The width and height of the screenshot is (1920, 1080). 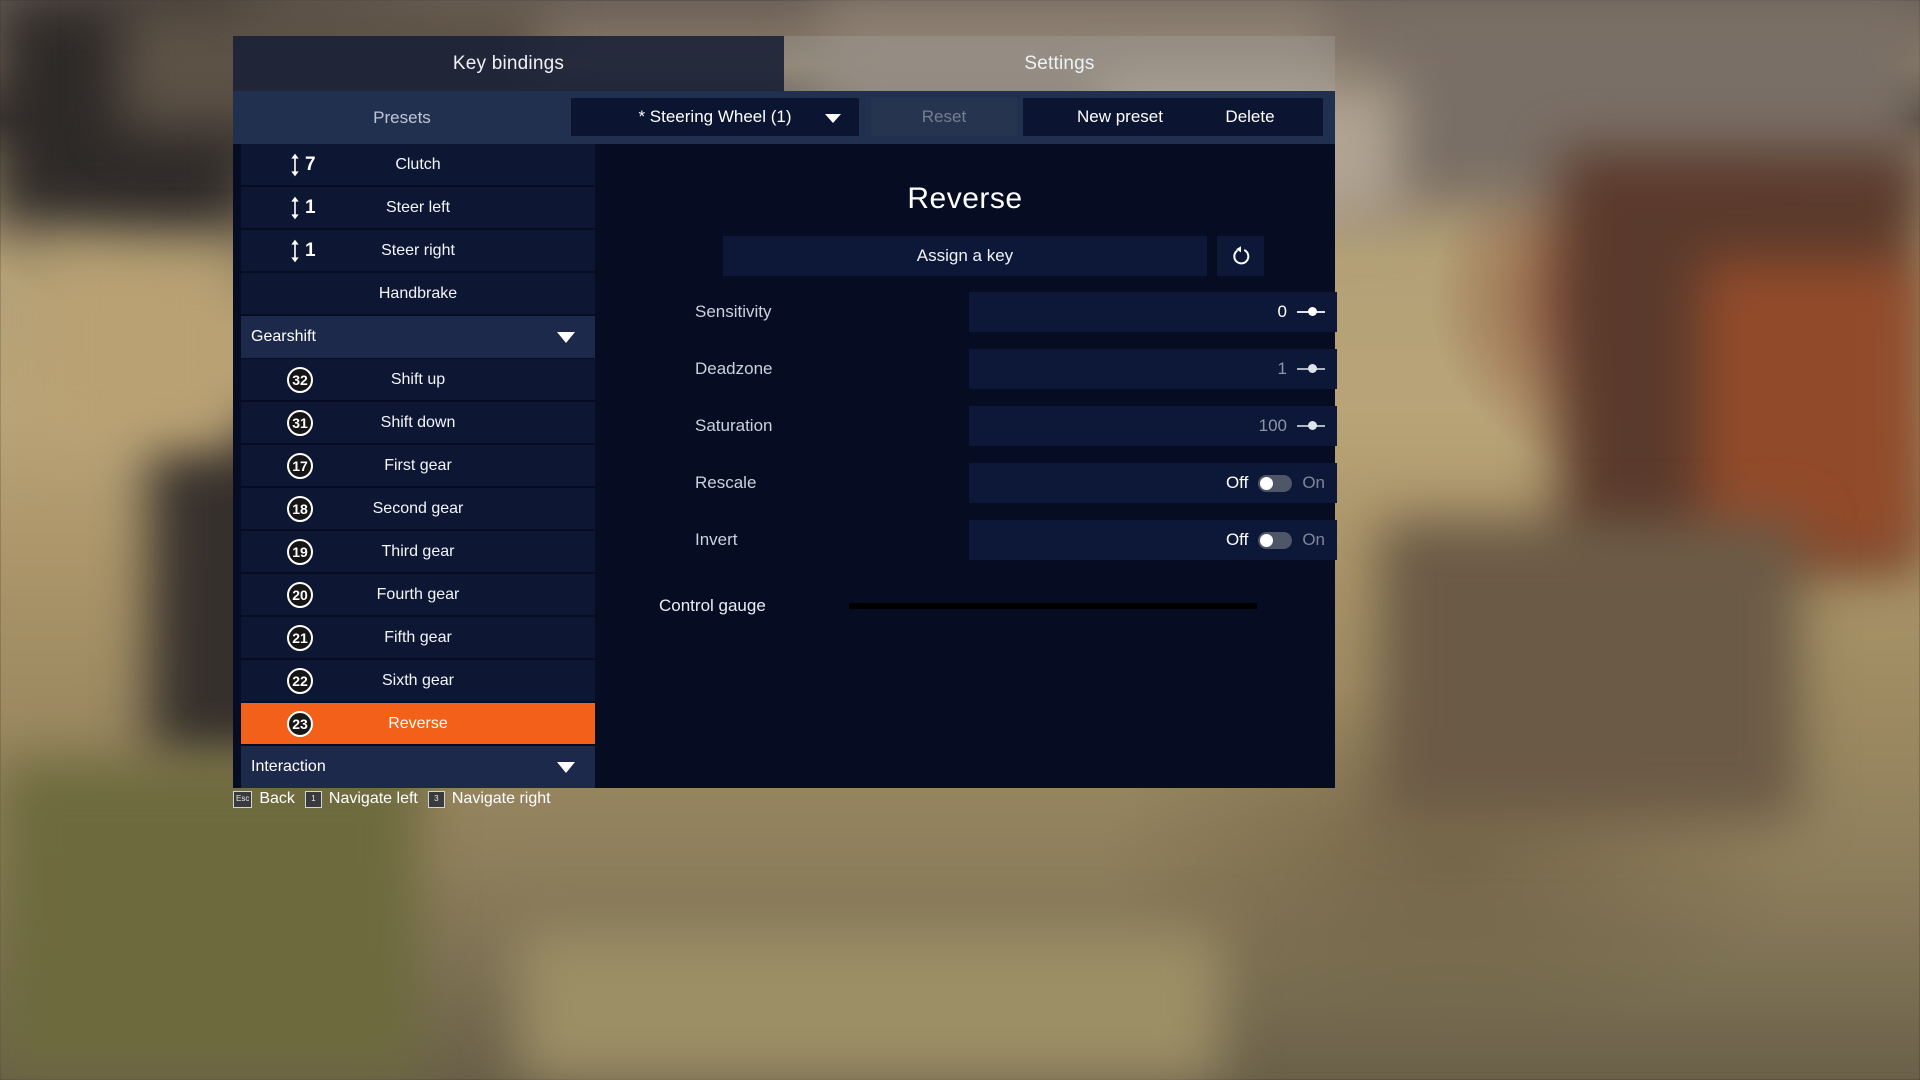 What do you see at coordinates (734, 368) in the screenshot?
I see `setting-label: Deadzone` at bounding box center [734, 368].